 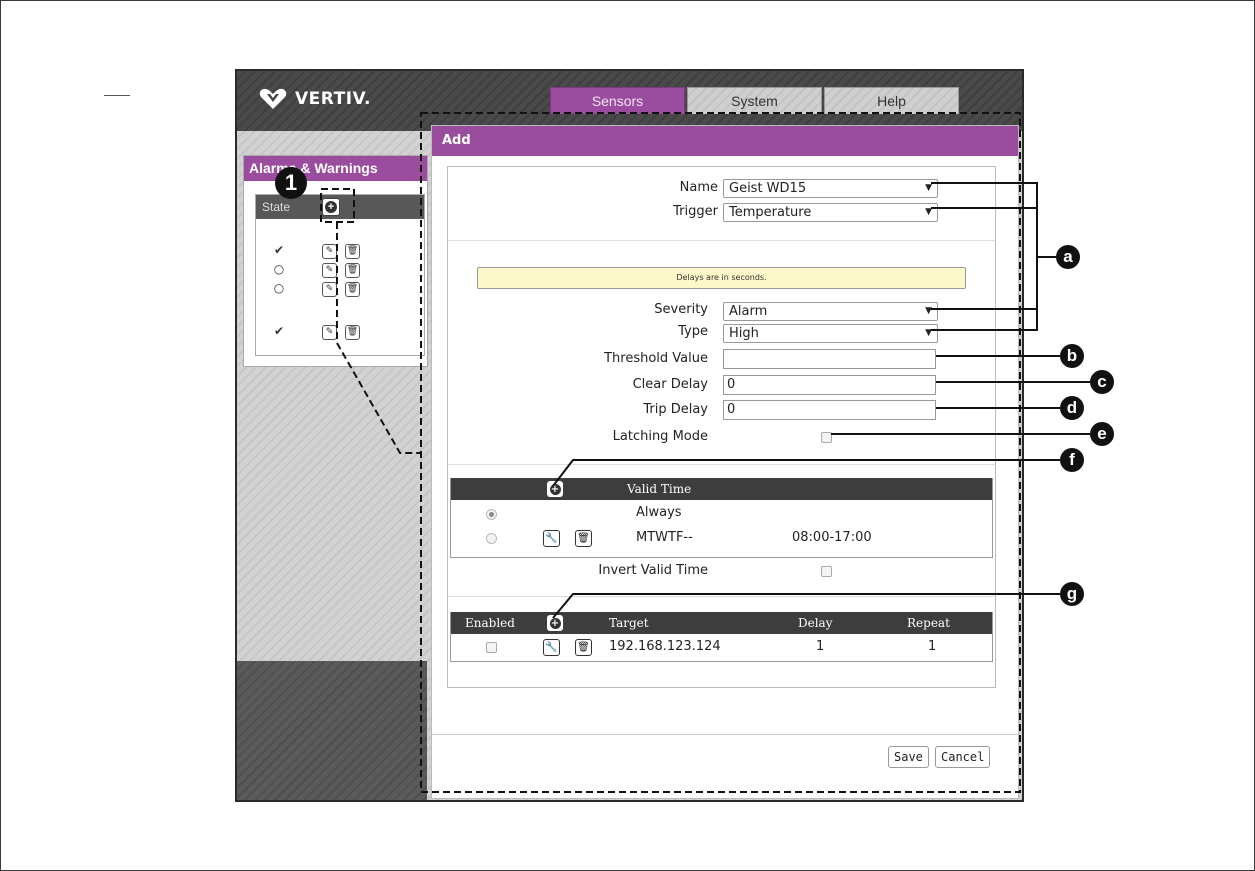 I want to click on latching-checkbox, so click(x=826, y=437).